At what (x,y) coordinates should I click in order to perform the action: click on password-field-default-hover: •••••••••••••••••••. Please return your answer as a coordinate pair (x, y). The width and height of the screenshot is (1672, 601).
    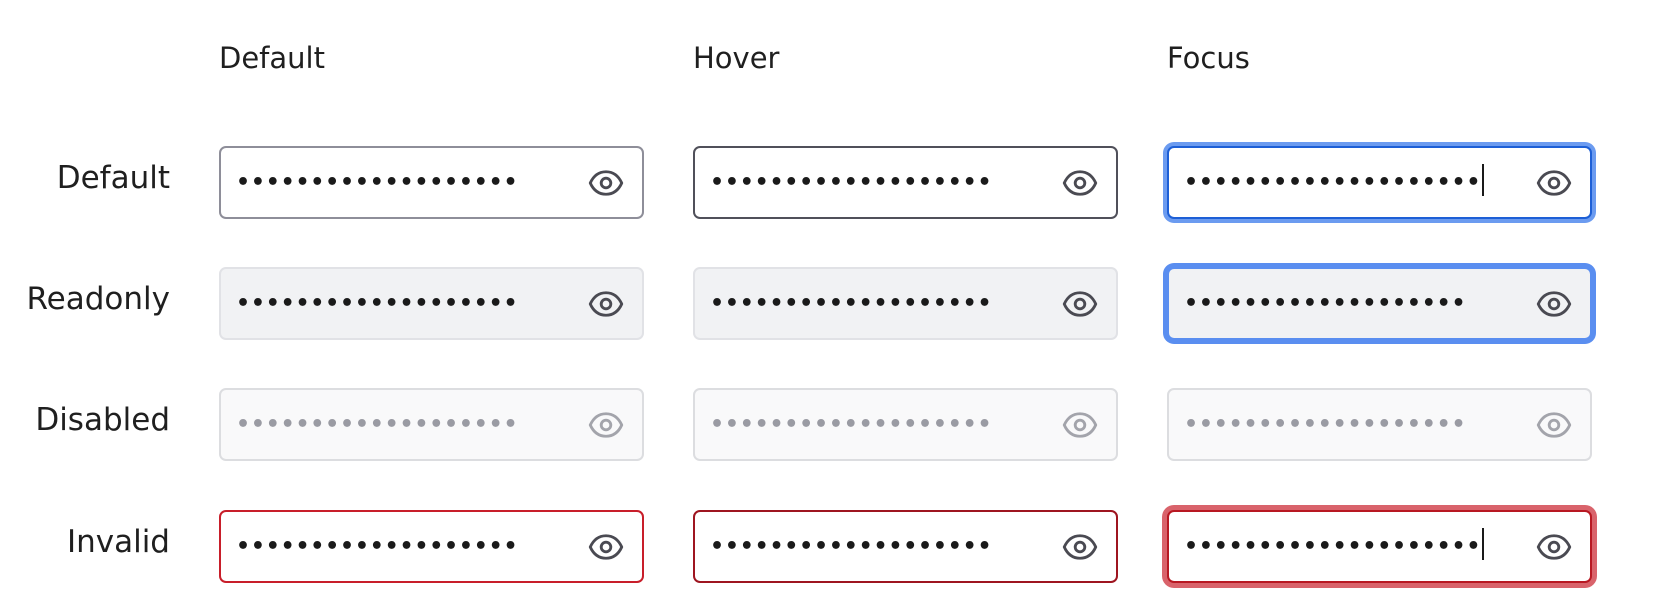
    Looking at the image, I should click on (905, 182).